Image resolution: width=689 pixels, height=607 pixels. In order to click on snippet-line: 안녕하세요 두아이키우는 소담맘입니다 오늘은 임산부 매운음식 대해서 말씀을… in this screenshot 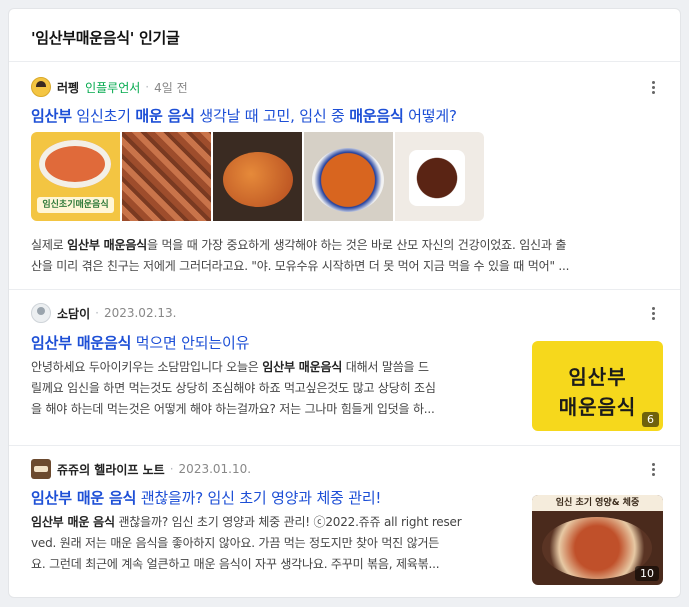, I will do `click(269, 367)`.